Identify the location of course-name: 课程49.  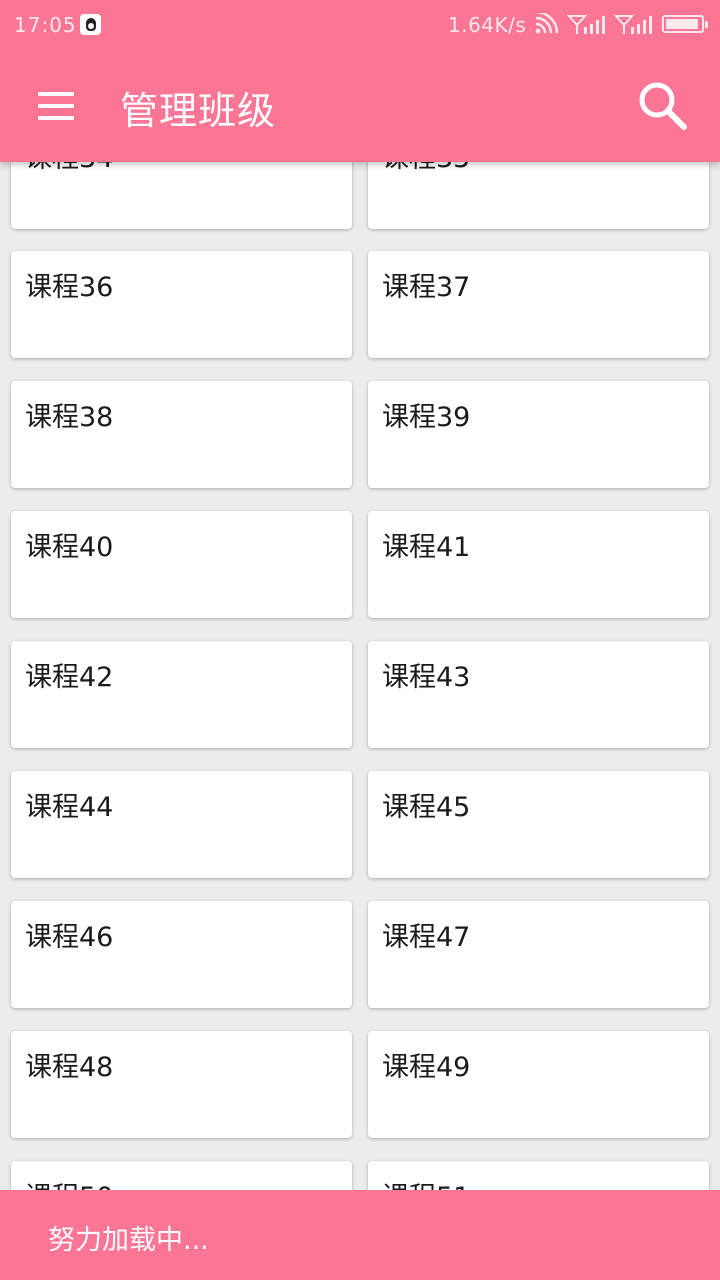
(426, 1067).